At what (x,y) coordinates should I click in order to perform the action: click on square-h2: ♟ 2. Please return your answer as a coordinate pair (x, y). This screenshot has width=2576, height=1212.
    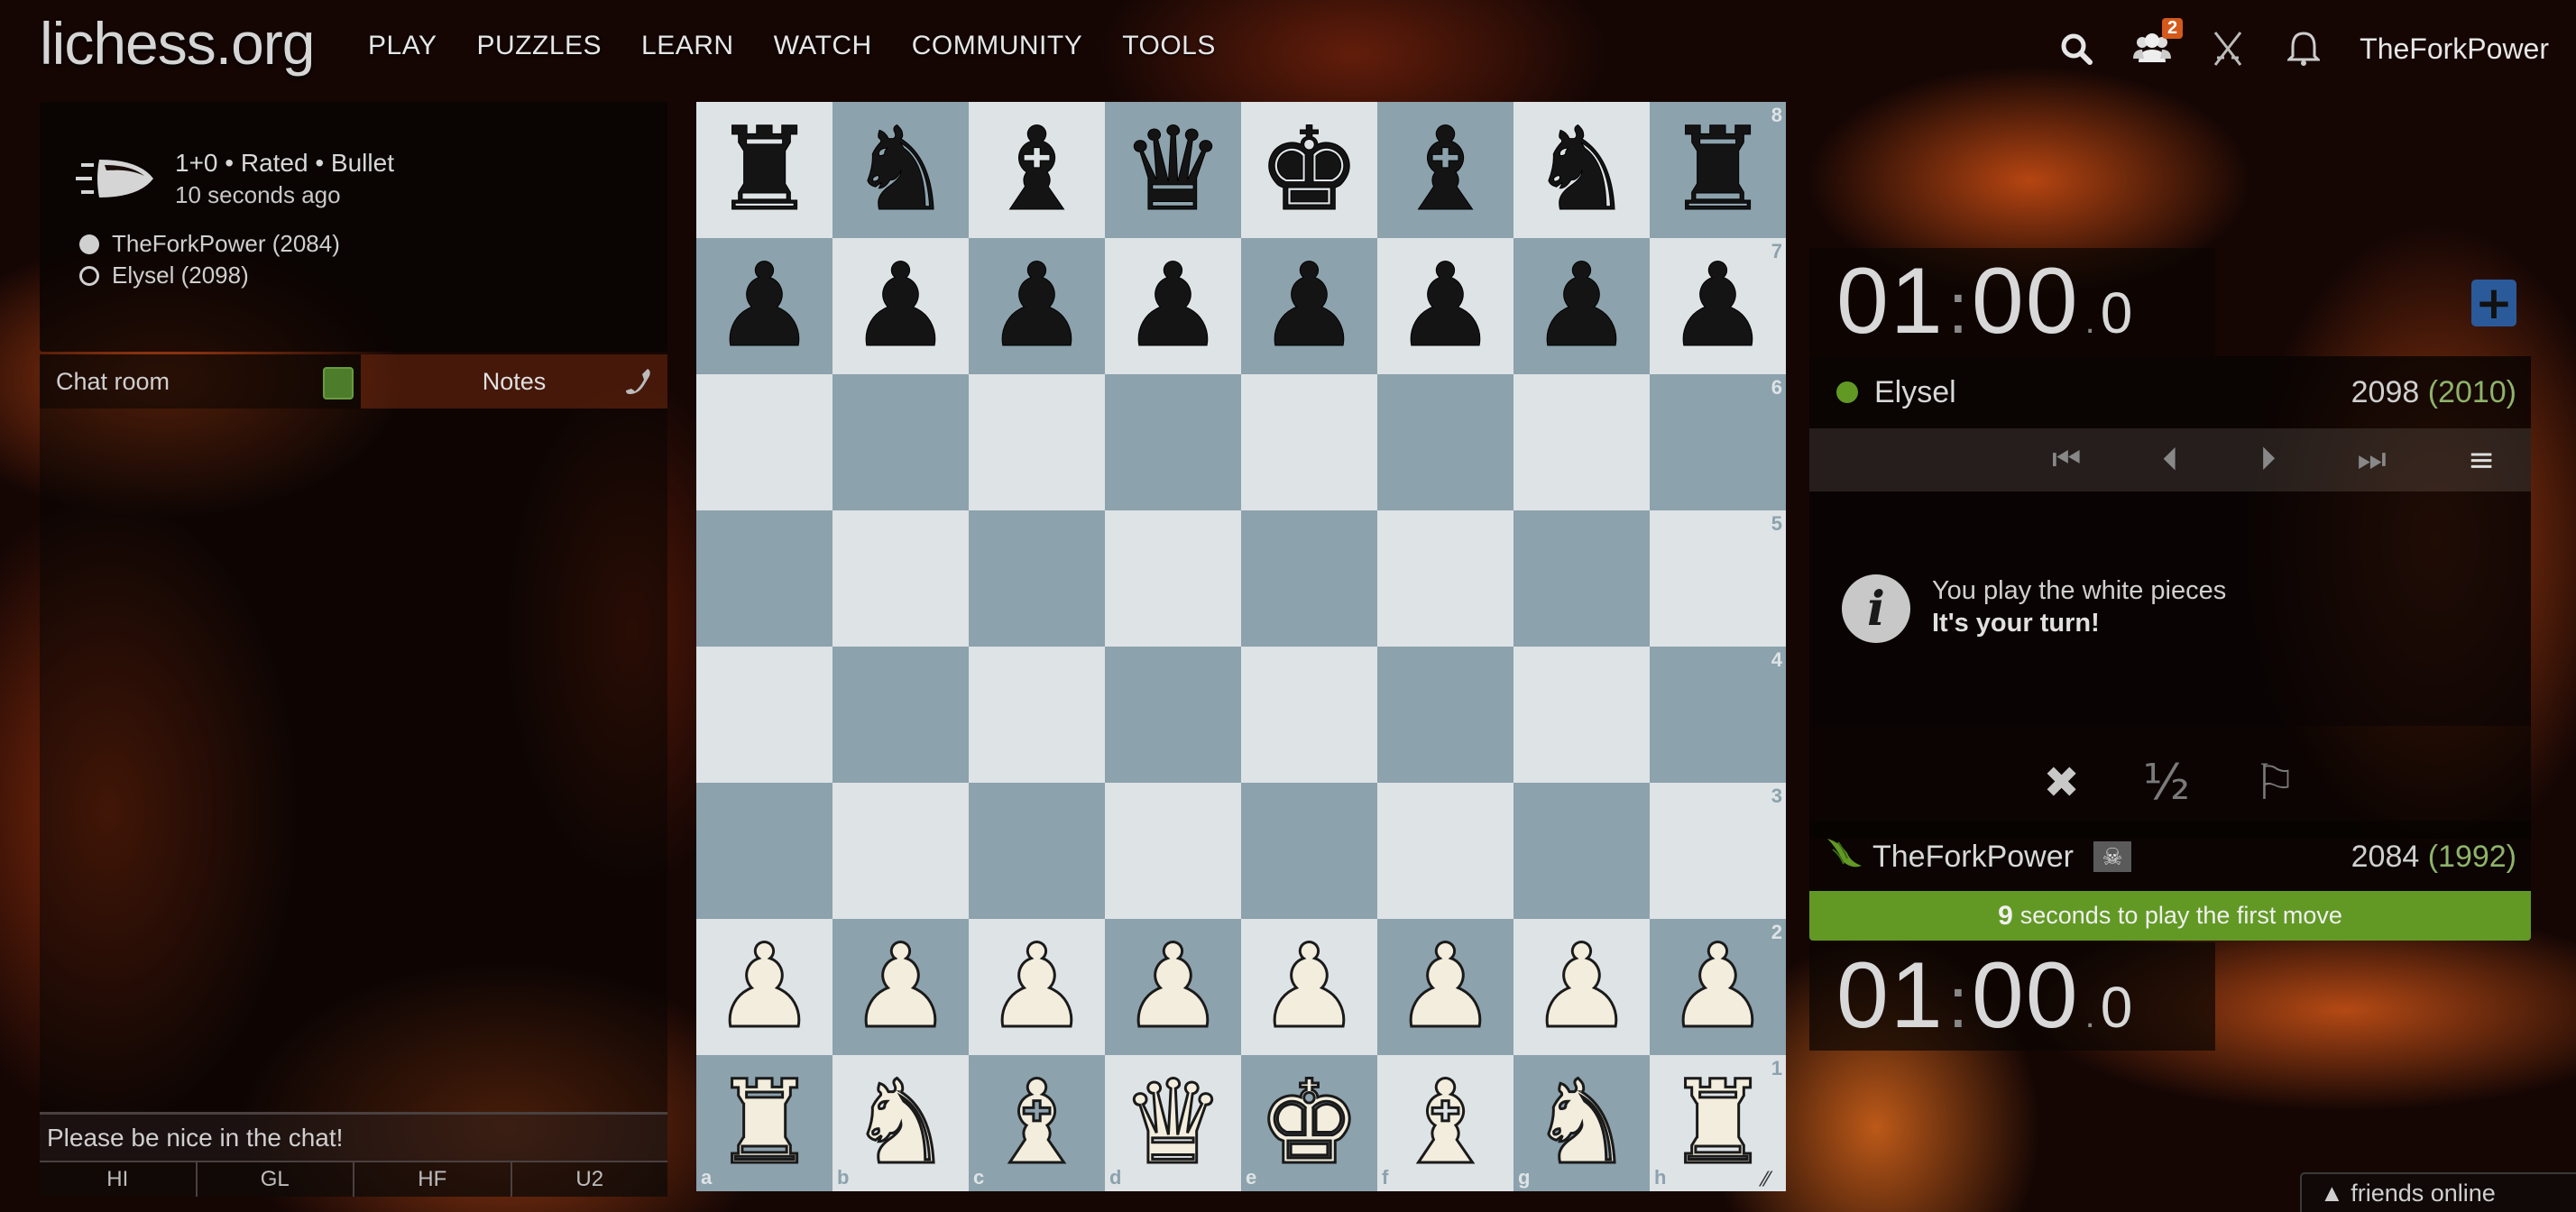
    Looking at the image, I should click on (1718, 987).